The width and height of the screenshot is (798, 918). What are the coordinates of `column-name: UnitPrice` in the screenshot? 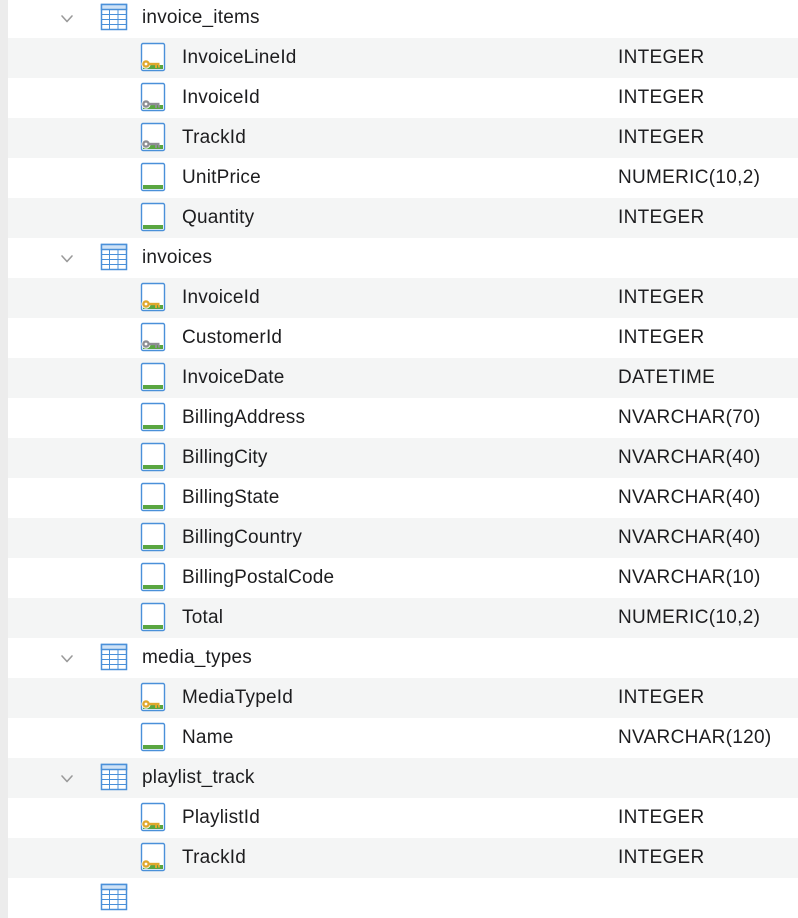 It's located at (221, 177).